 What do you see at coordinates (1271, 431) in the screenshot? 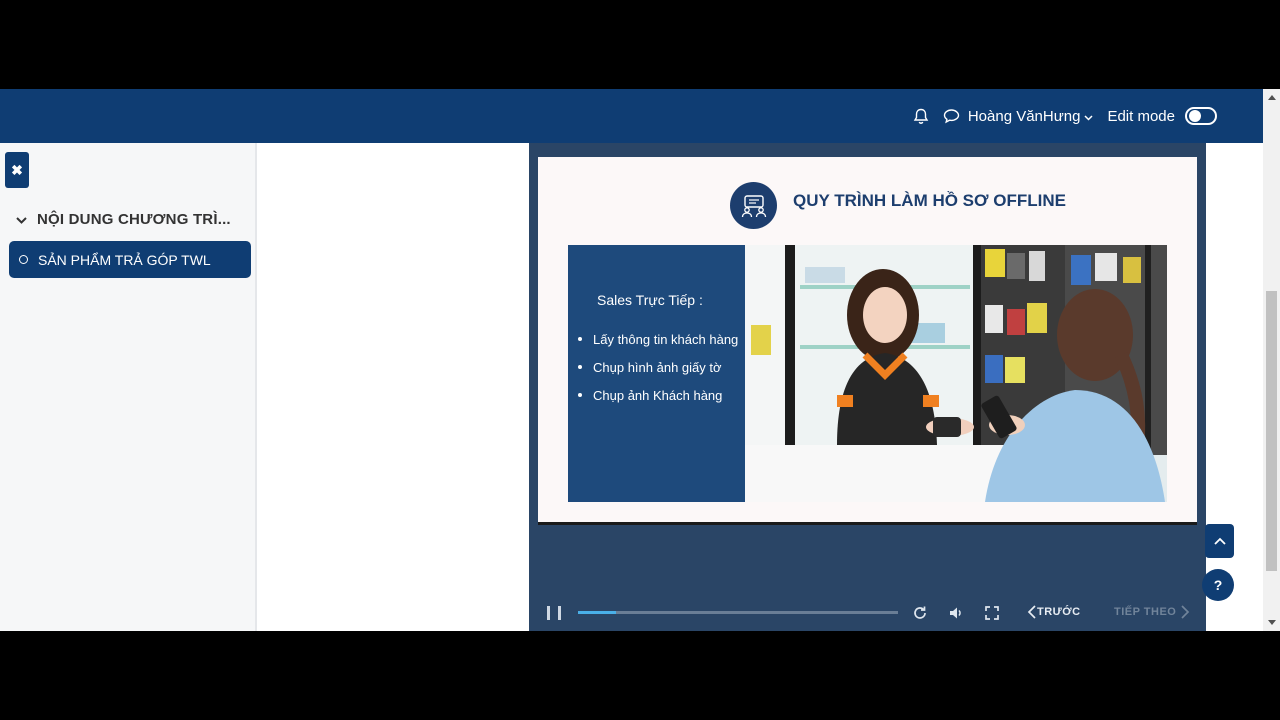
I see `scroll-thumb` at bounding box center [1271, 431].